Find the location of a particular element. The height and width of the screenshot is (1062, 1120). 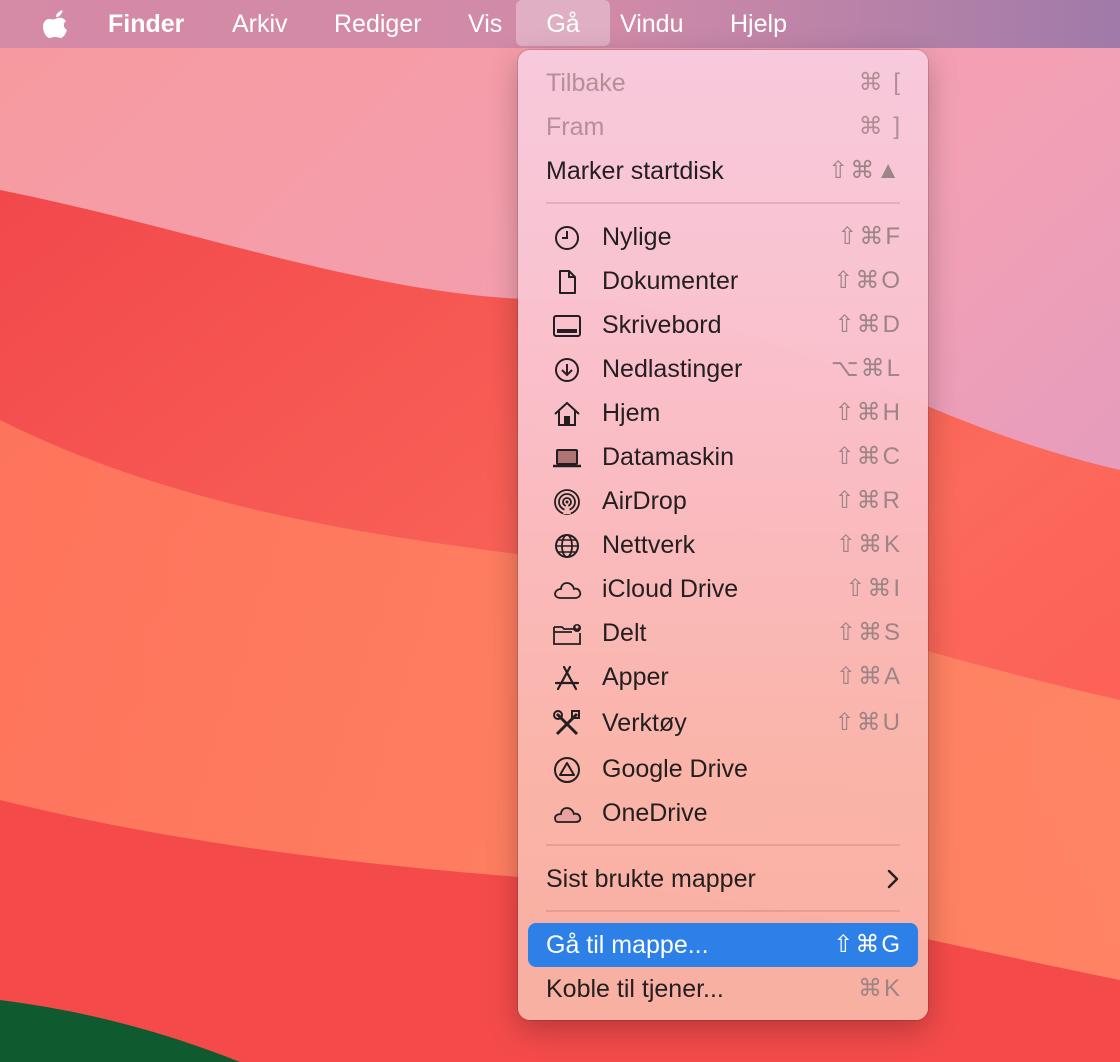

menu-item-applications: Apper ⇧⌘A is located at coordinates (723, 677).